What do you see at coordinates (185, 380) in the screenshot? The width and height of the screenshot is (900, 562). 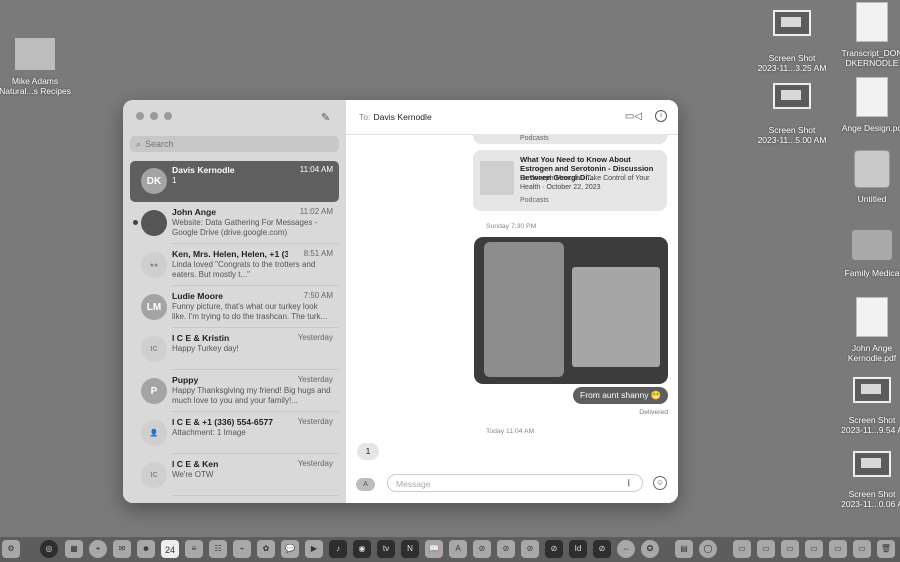 I see `conversation-name: Puppy` at bounding box center [185, 380].